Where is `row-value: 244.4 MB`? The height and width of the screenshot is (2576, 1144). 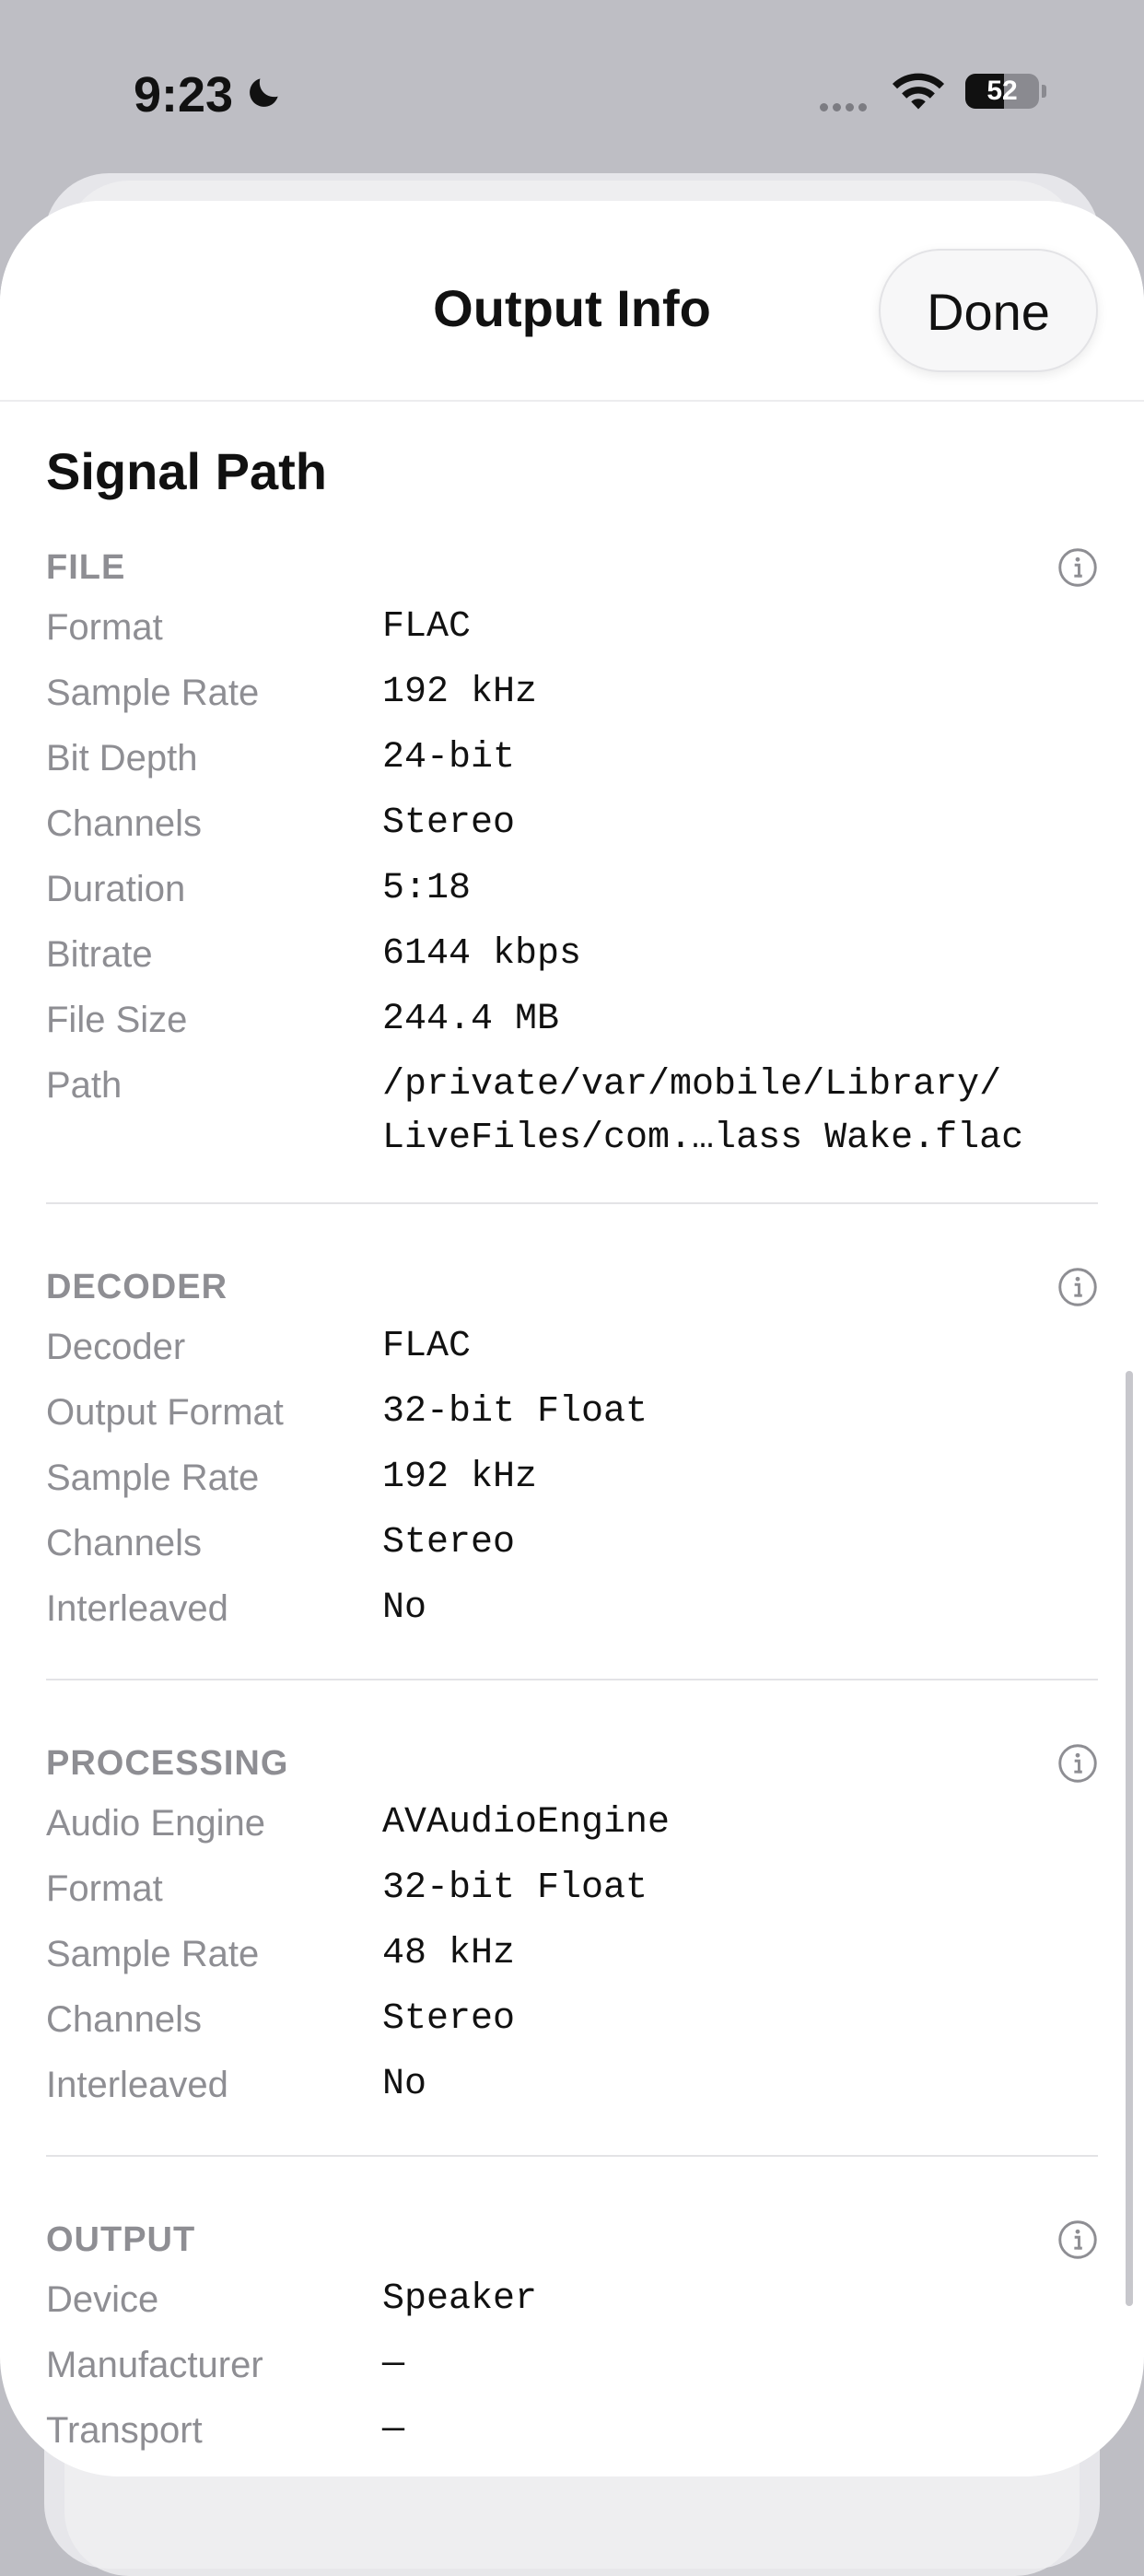
row-value: 244.4 MB is located at coordinates (471, 1019).